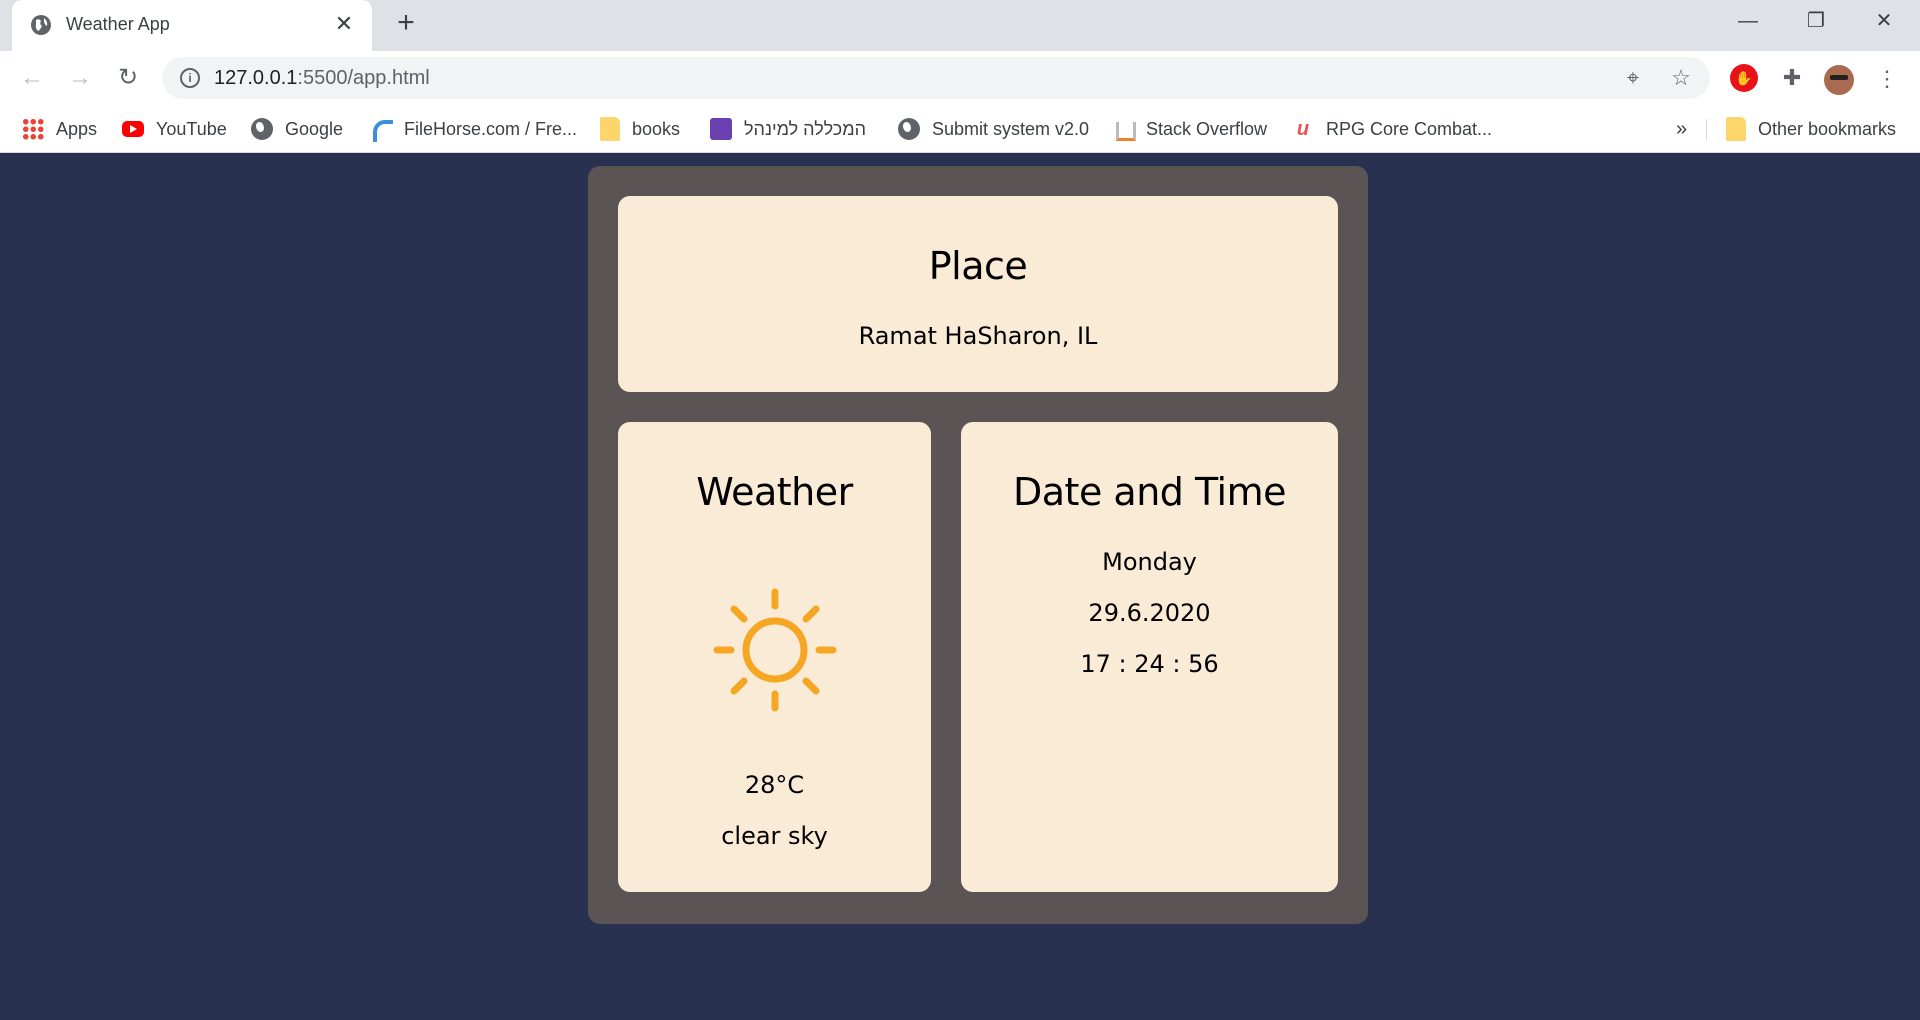 The height and width of the screenshot is (1020, 1920). Describe the element at coordinates (190, 78) in the screenshot. I see `site-info-icon: i` at that location.